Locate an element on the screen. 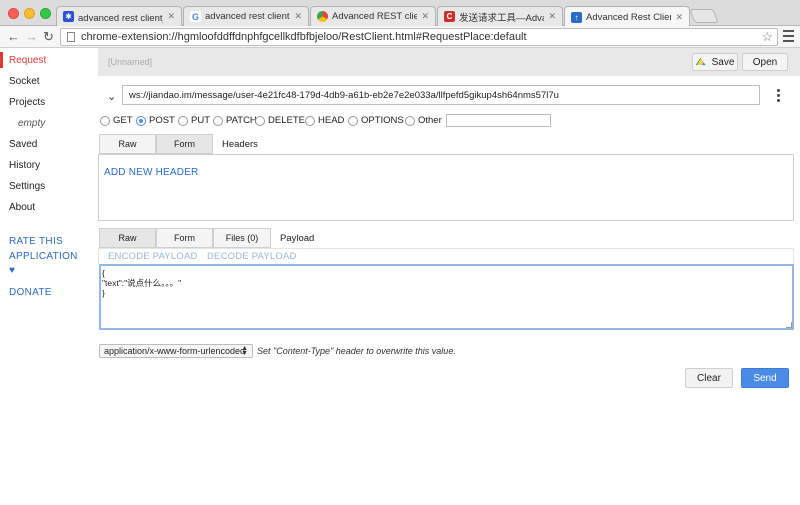  forward-arrow-icon: → is located at coordinates (31, 36).